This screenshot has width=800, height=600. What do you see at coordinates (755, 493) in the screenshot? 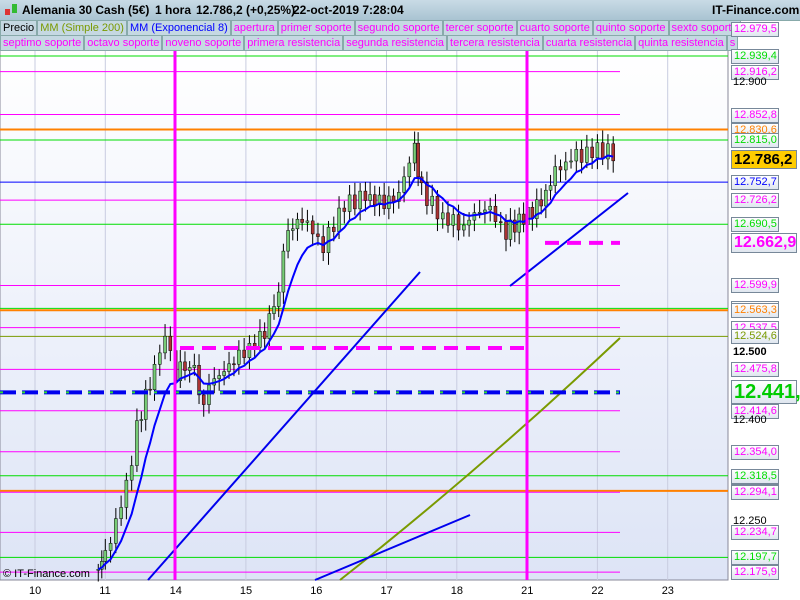
I see `level-price-label: 12.294,1` at bounding box center [755, 493].